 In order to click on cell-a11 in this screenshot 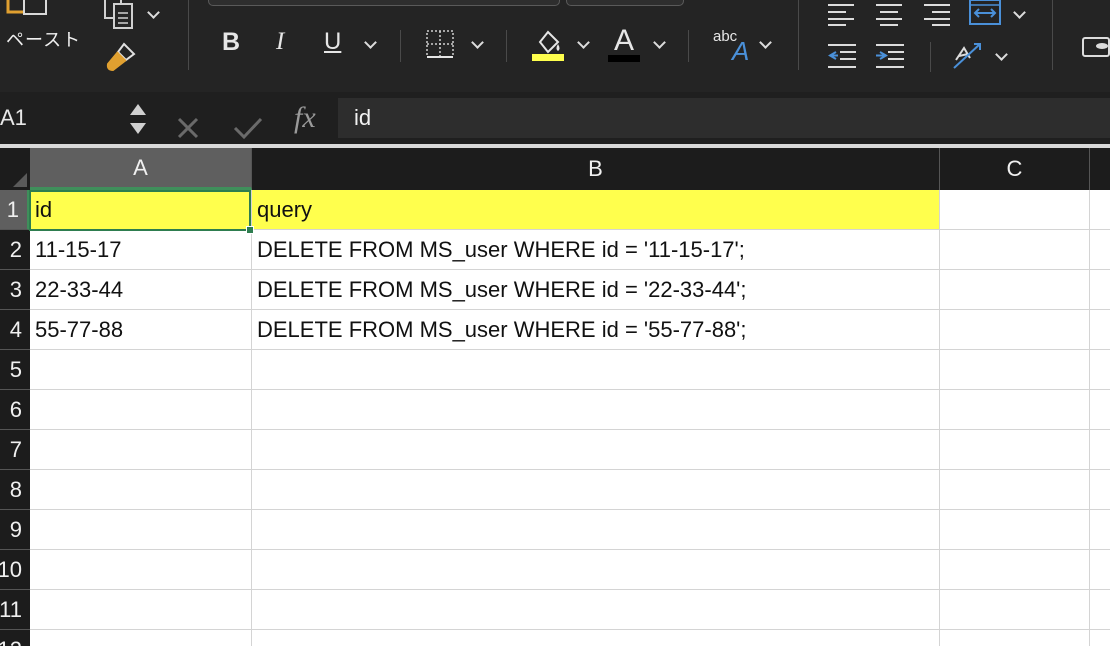, I will do `click(141, 610)`.